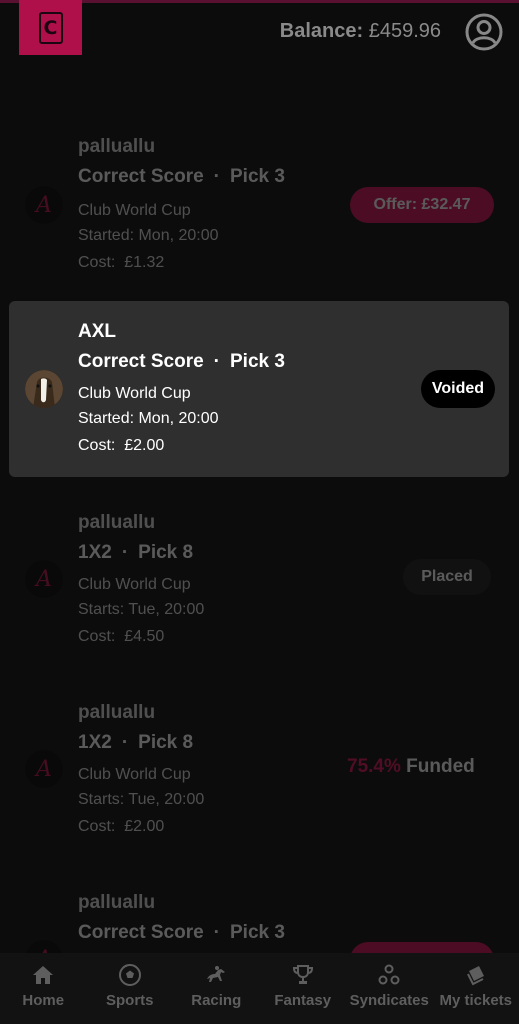 The image size is (519, 1024). What do you see at coordinates (259, 914) in the screenshot?
I see `ticket-card: A palluallu Correct Score · Pick 3` at bounding box center [259, 914].